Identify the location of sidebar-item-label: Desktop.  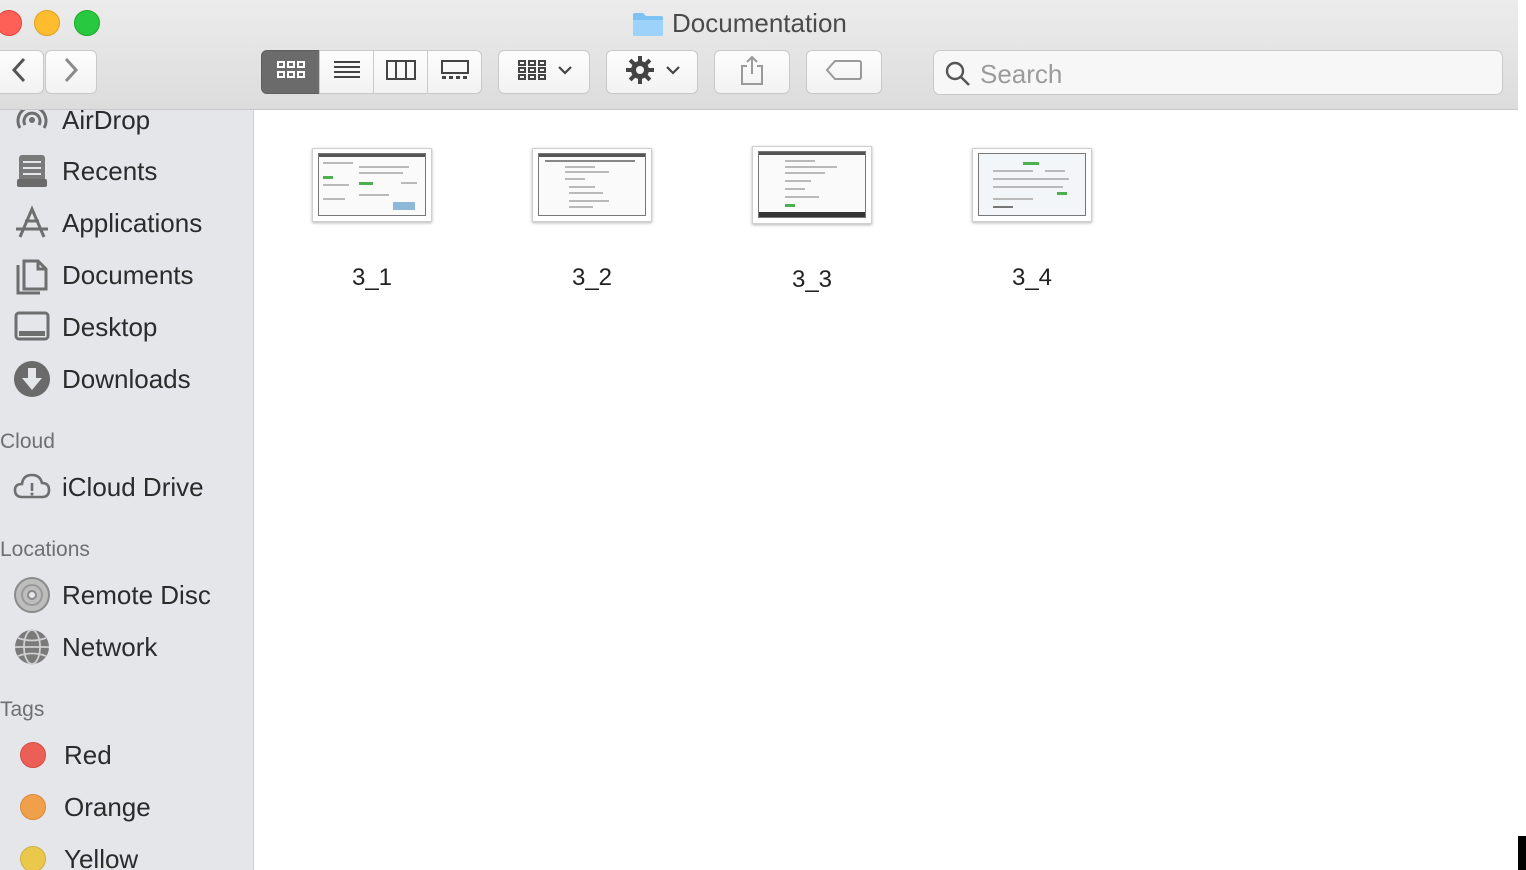
(110, 326).